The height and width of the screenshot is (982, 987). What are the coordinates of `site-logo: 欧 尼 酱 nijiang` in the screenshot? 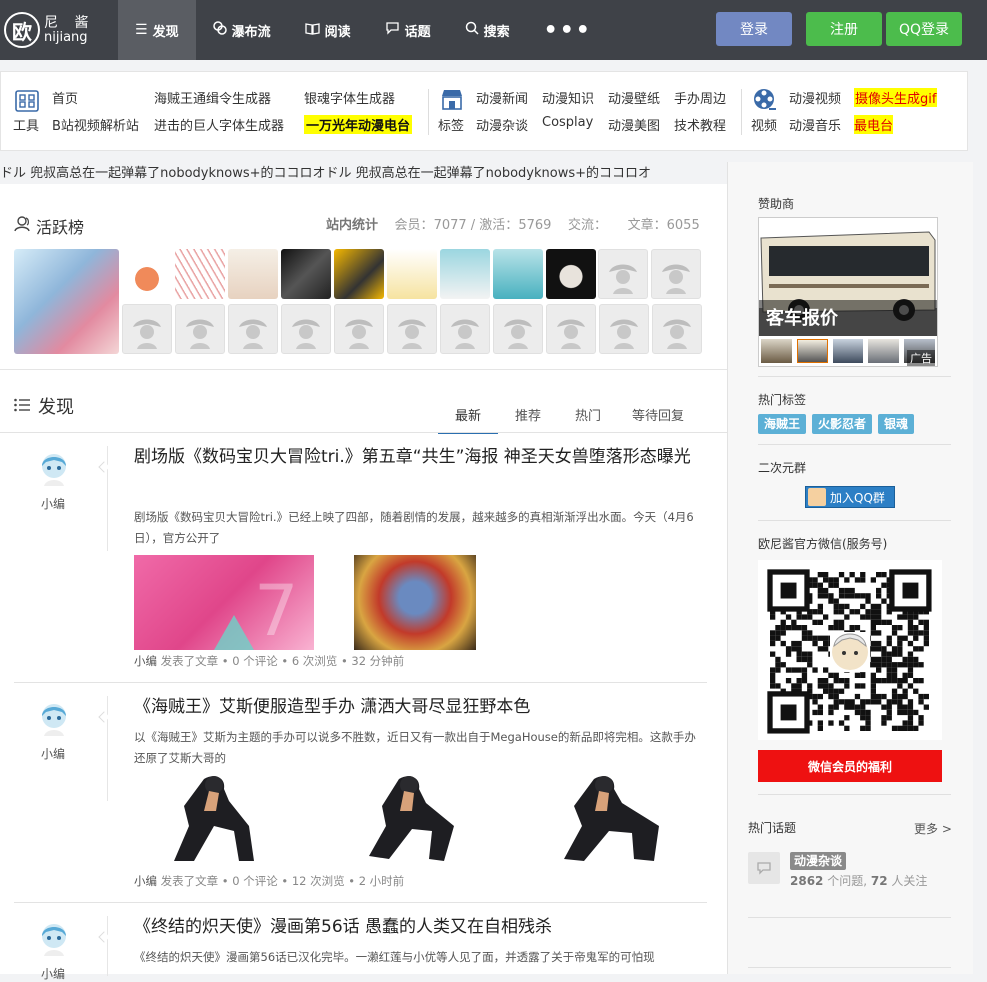 It's located at (49, 30).